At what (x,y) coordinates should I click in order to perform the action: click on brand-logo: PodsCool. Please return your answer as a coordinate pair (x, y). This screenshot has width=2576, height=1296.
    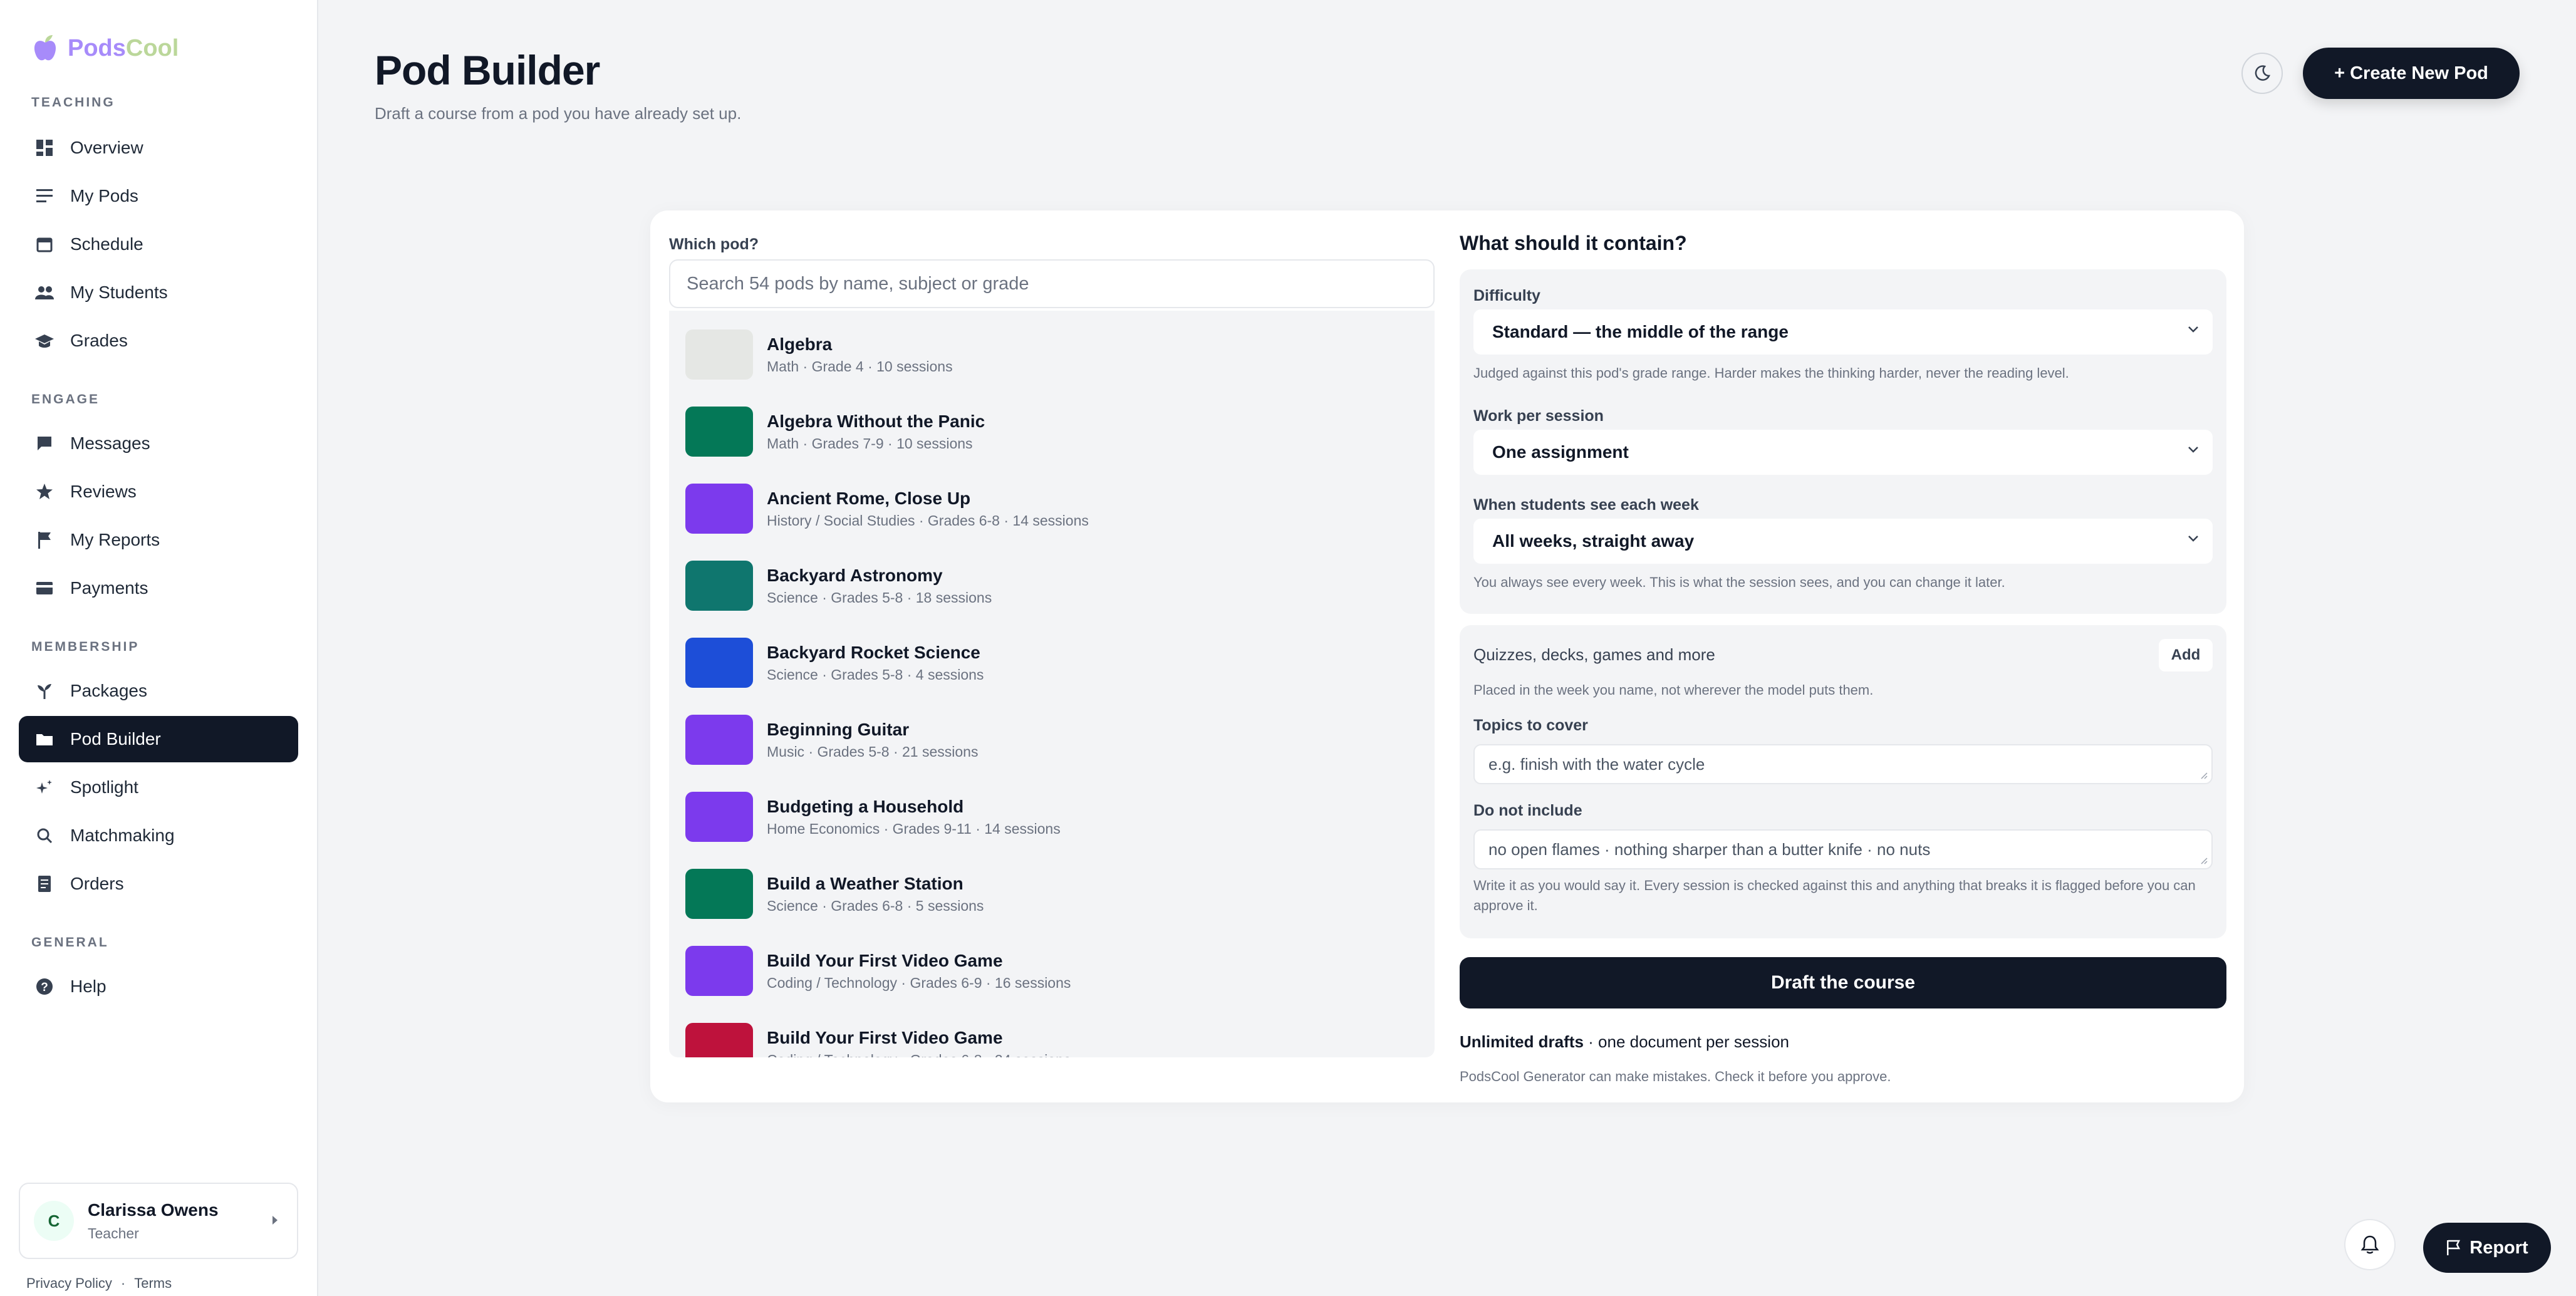
    Looking at the image, I should click on (106, 48).